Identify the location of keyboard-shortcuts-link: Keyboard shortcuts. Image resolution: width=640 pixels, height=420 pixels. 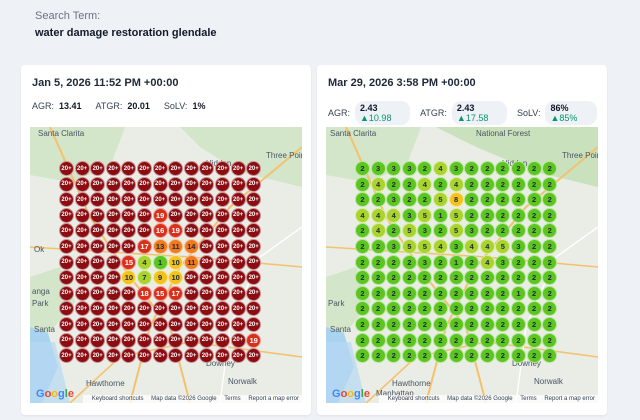
(118, 399).